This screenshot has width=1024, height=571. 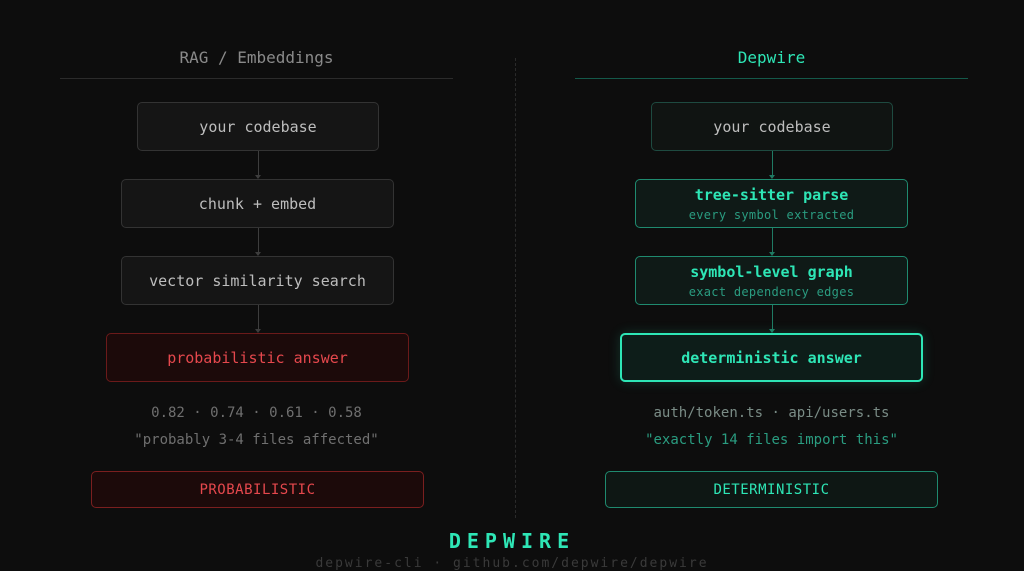 I want to click on right-step-tree-sitter-label: tree-sitter parse, so click(x=771, y=194).